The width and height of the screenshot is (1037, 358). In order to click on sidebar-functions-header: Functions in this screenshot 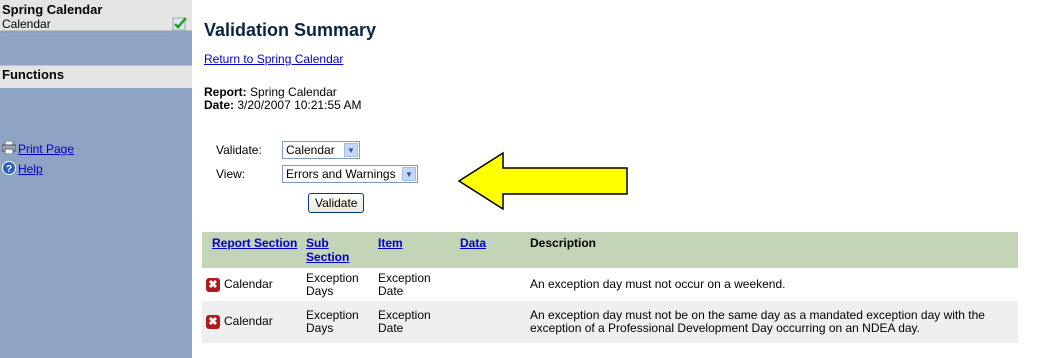, I will do `click(96, 76)`.